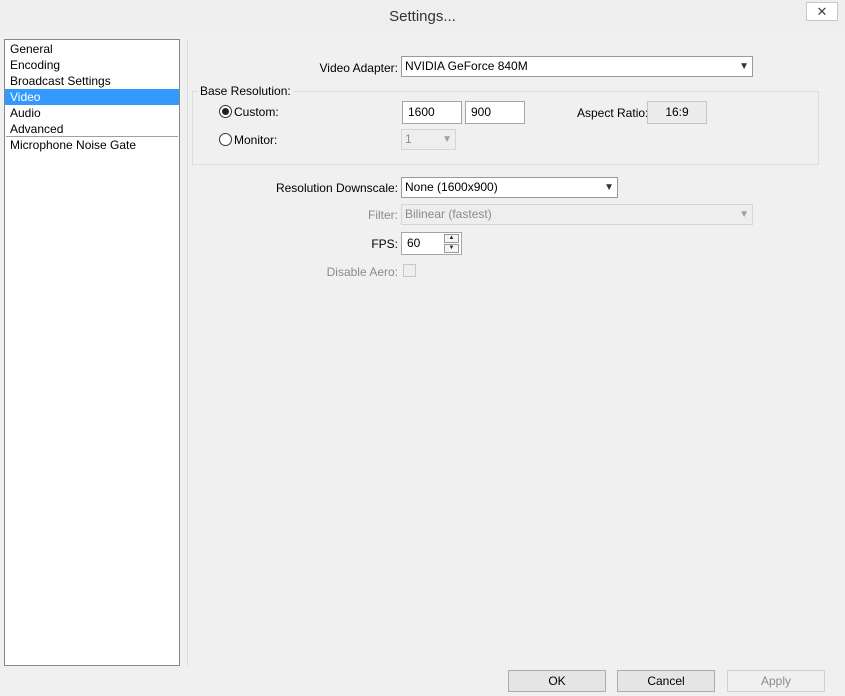 Image resolution: width=845 pixels, height=696 pixels. What do you see at coordinates (577, 214) in the screenshot?
I see `filter-select: Bilinear (fastest) ▼` at bounding box center [577, 214].